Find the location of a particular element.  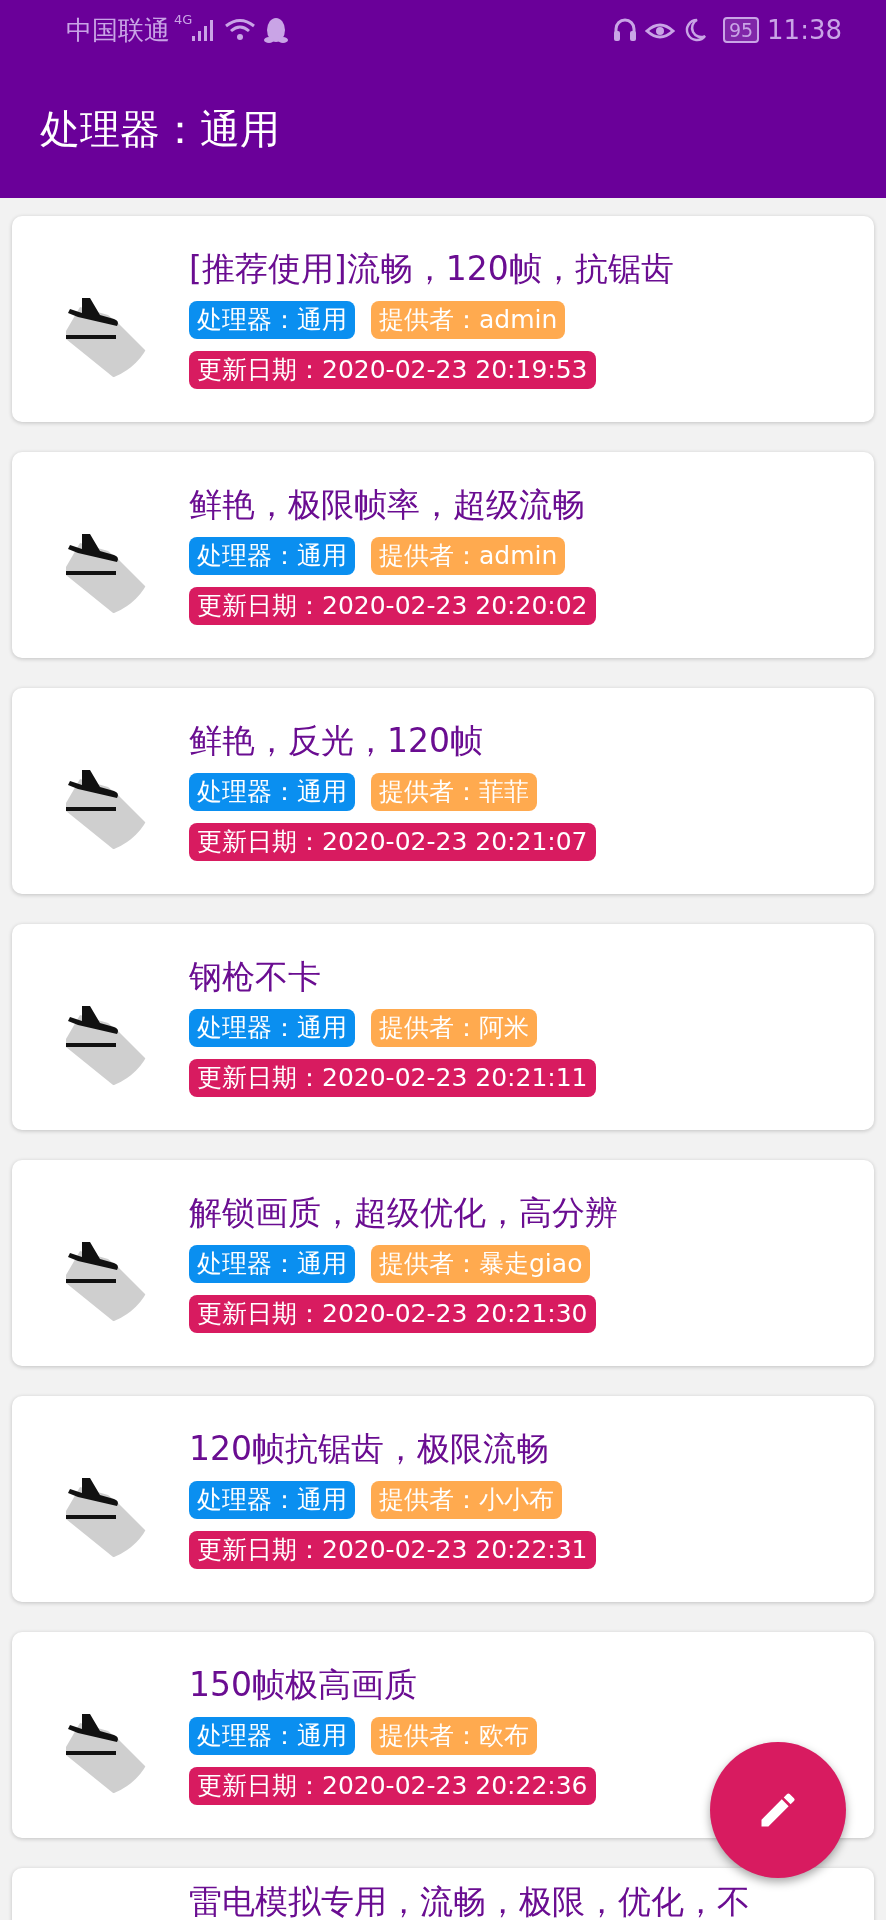

item-title: 鲜艳，极限帧率，超级流畅 is located at coordinates (387, 505).